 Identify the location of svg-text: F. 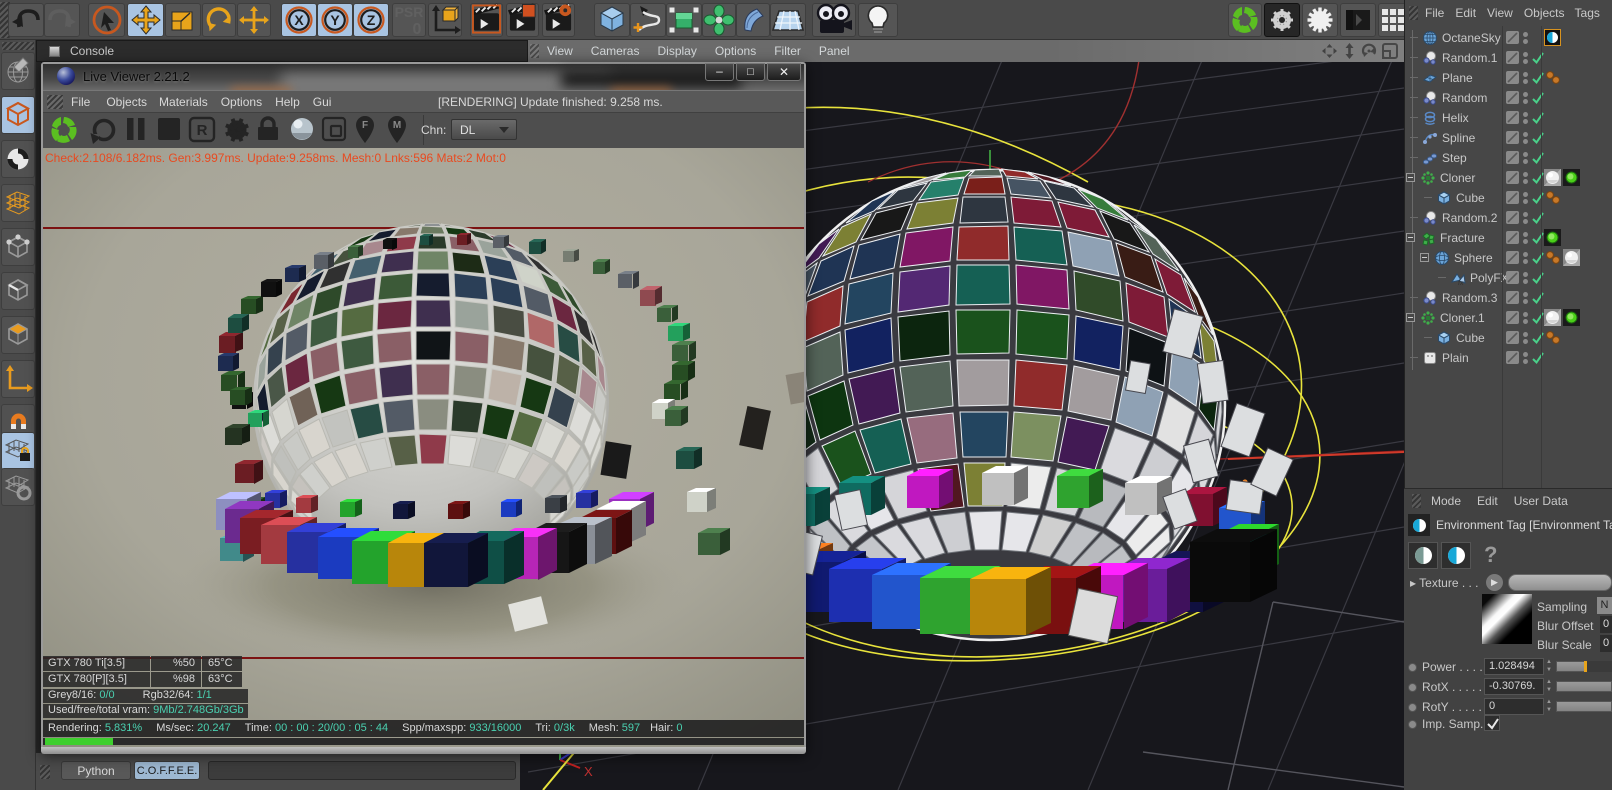
(365, 125).